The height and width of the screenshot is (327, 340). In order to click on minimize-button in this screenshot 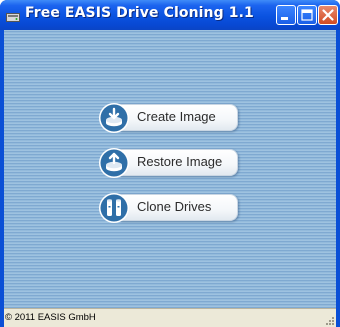, I will do `click(286, 15)`.